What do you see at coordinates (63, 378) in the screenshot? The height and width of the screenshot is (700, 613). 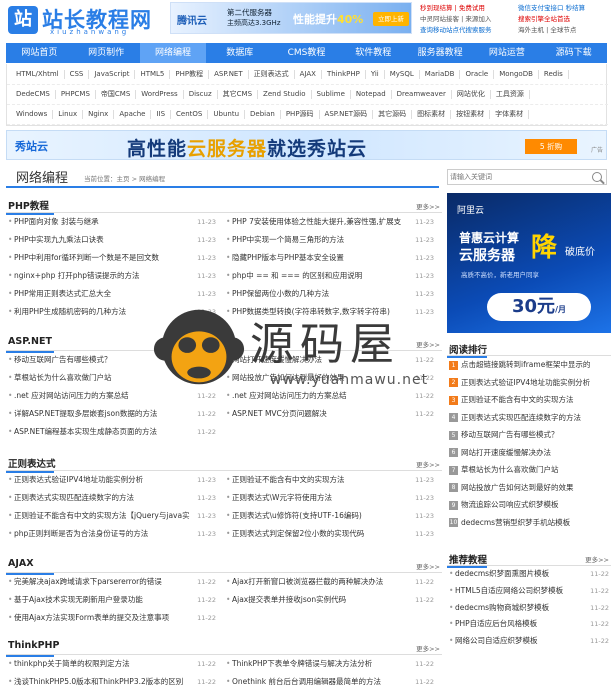 I see `article-title: 草根站长为什么喜欢做门户站` at bounding box center [63, 378].